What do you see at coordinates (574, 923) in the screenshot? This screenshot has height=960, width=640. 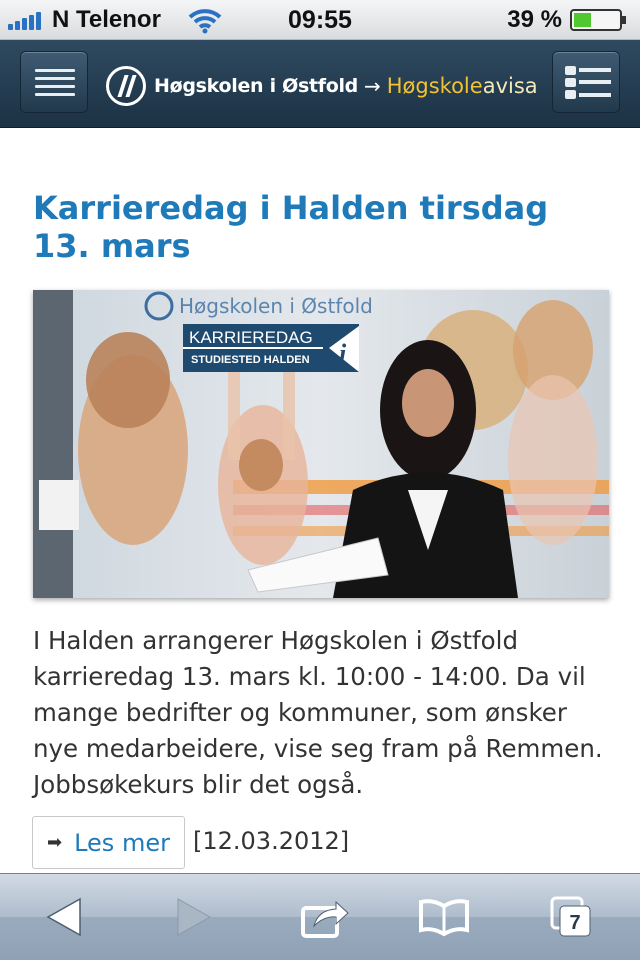 I see `tab-count: 7` at bounding box center [574, 923].